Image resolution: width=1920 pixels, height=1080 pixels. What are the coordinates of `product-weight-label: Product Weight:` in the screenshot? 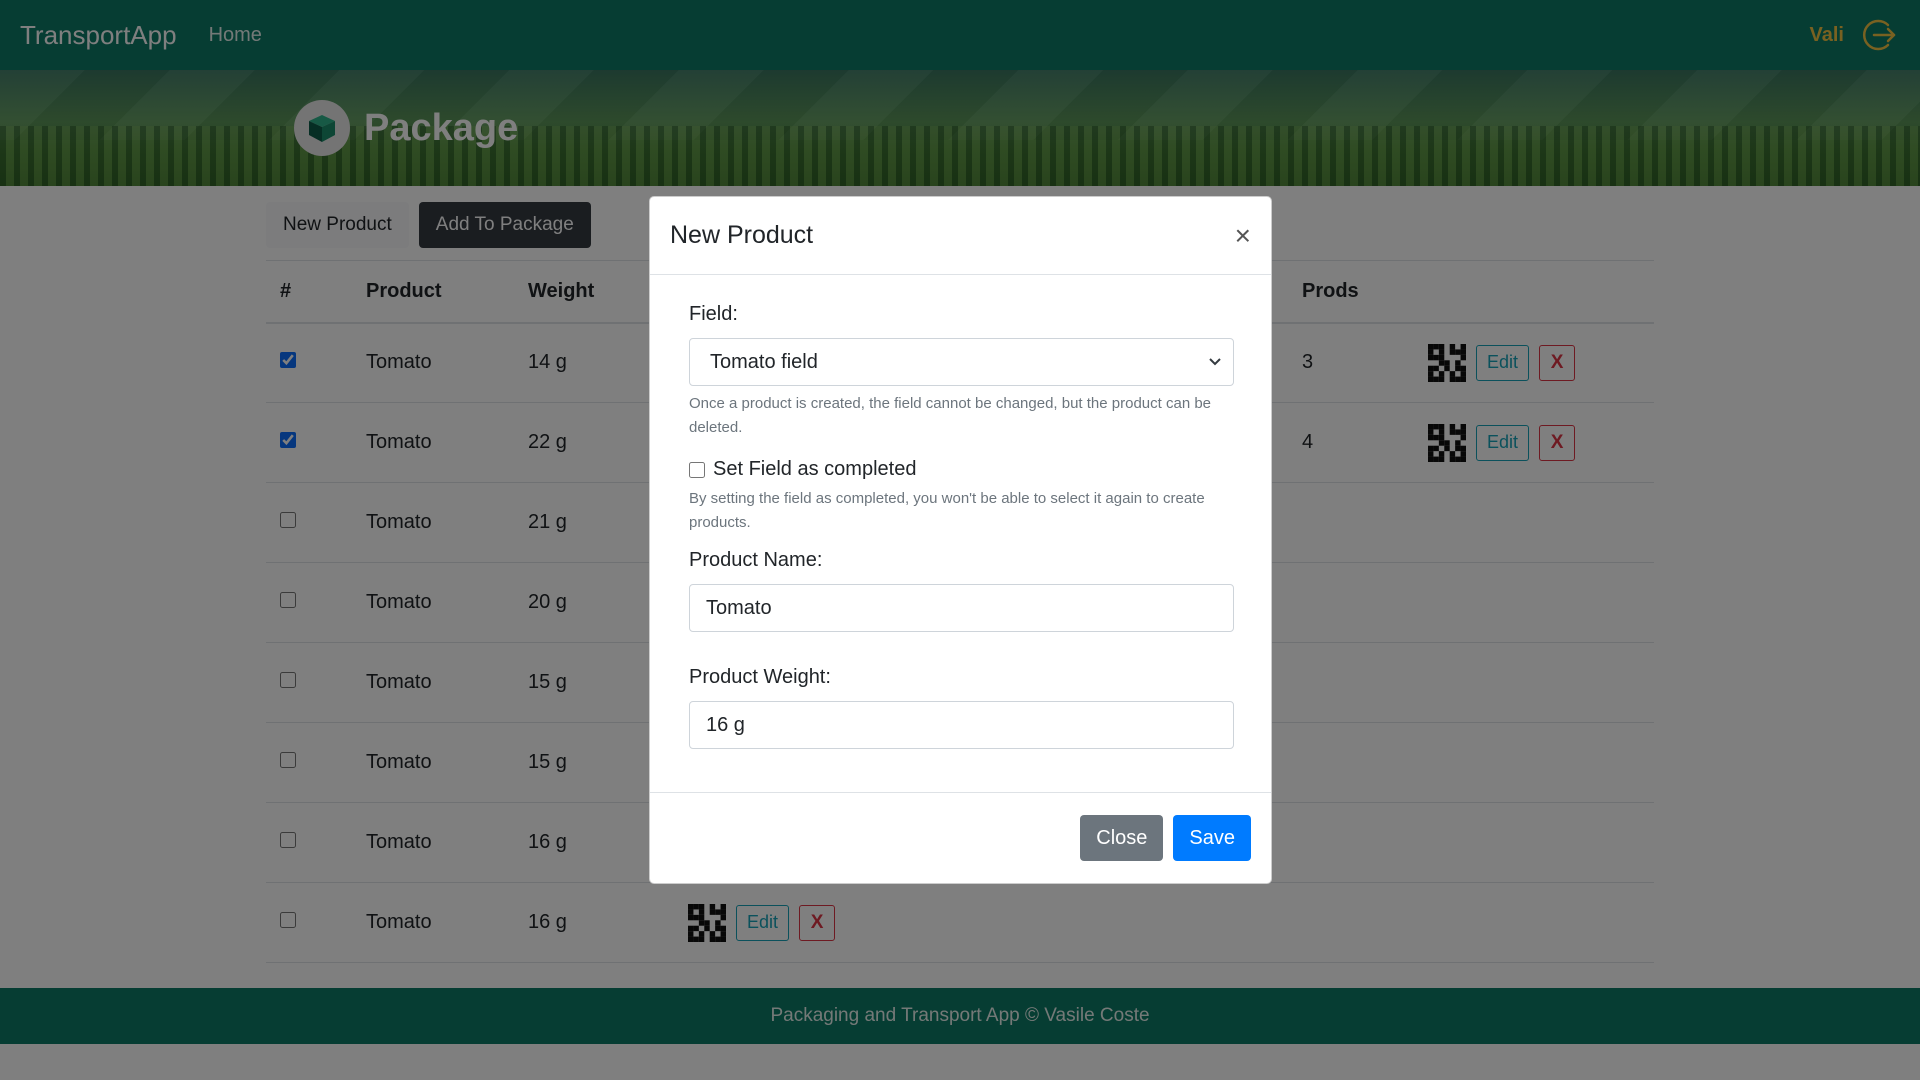 It's located at (760, 677).